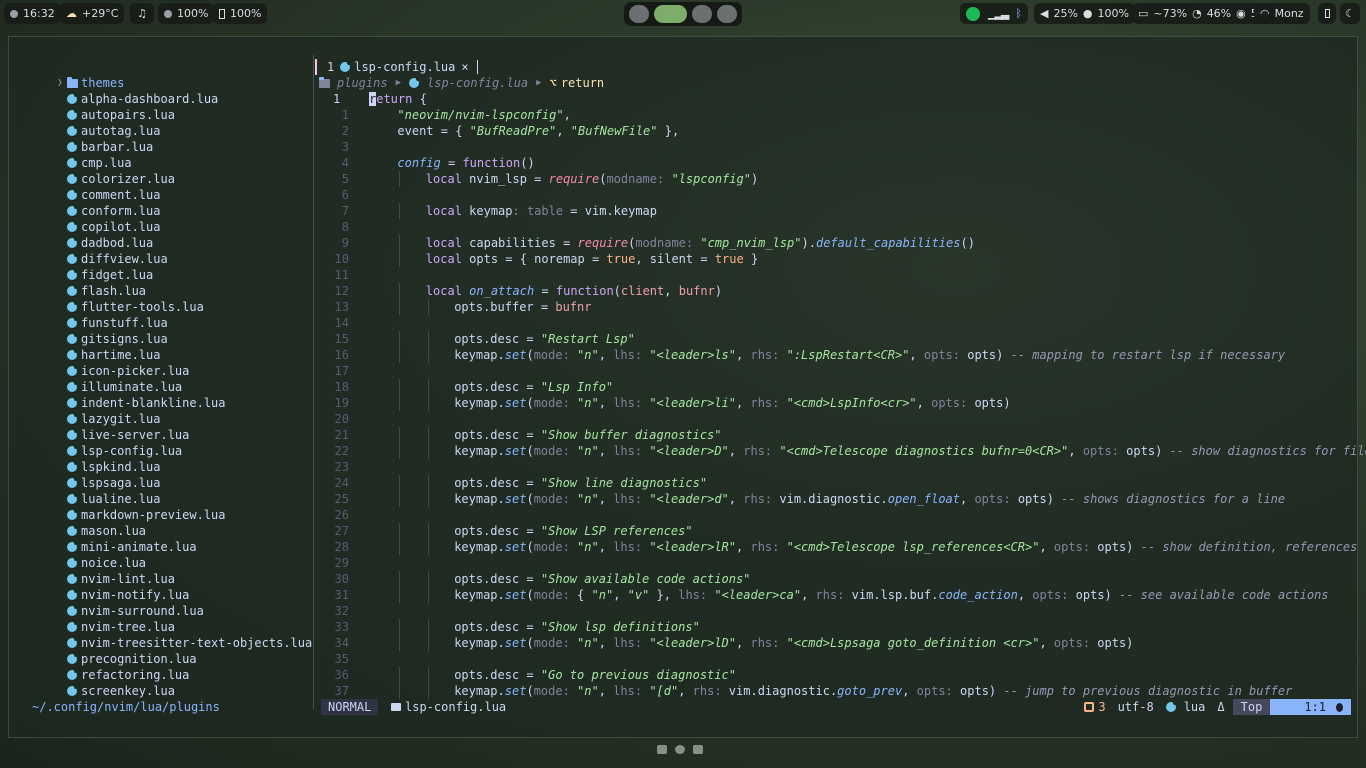 The height and width of the screenshot is (768, 1366). Describe the element at coordinates (174, 307) in the screenshot. I see `tree-file-item: flutter-tools.lua` at that location.